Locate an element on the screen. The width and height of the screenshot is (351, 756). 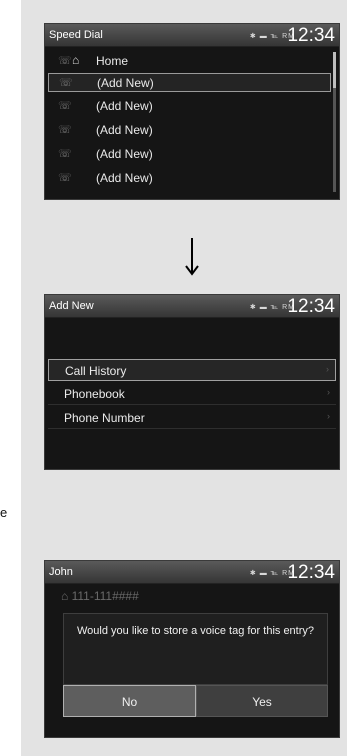
speed-dial-item-label: Home is located at coordinates (112, 61).